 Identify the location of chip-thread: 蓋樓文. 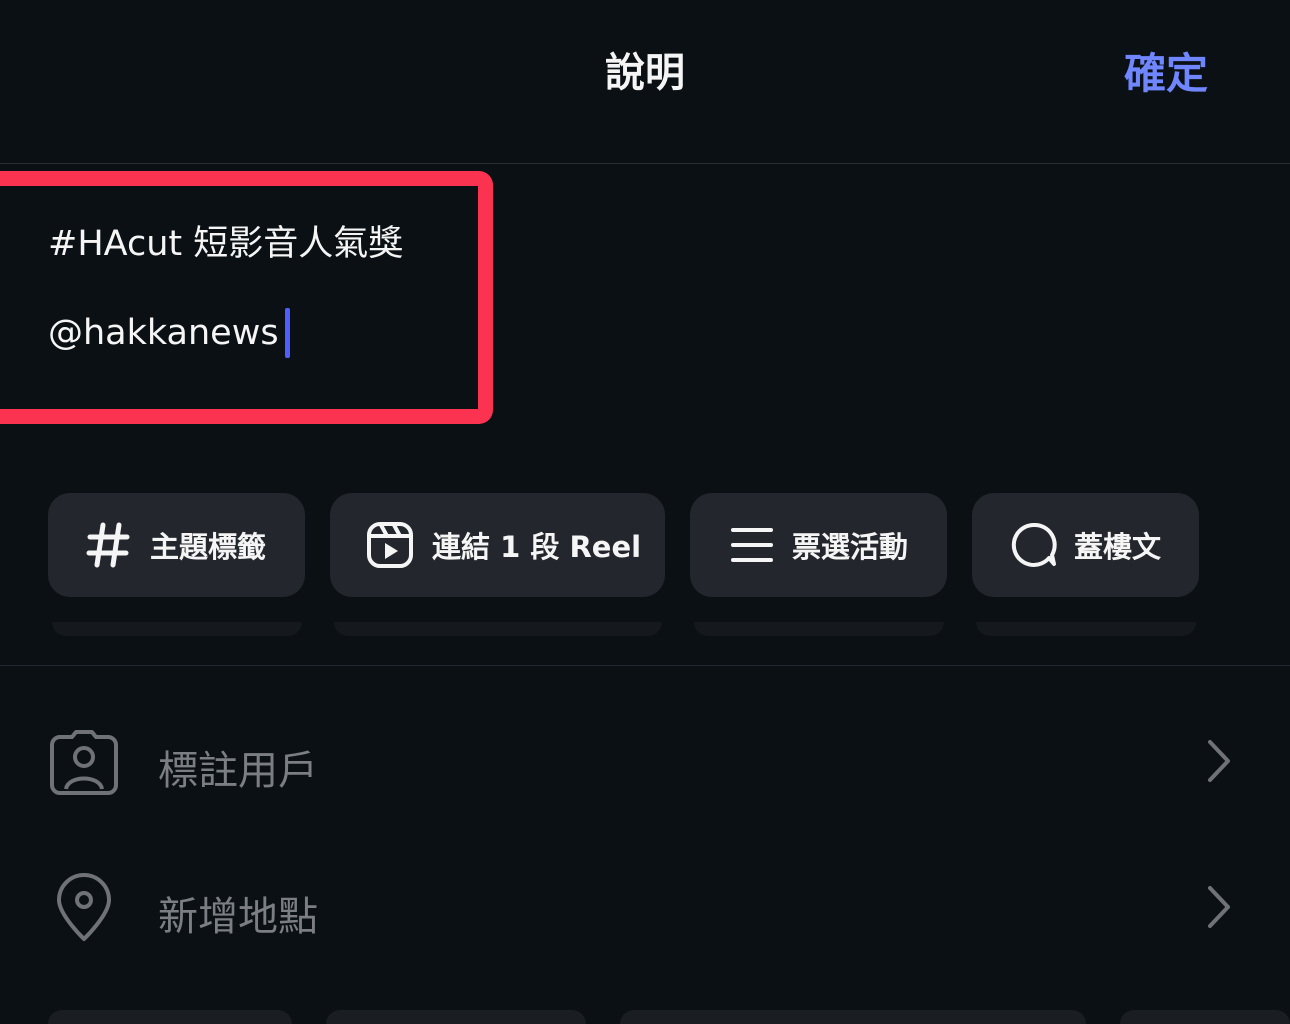
(1085, 545).